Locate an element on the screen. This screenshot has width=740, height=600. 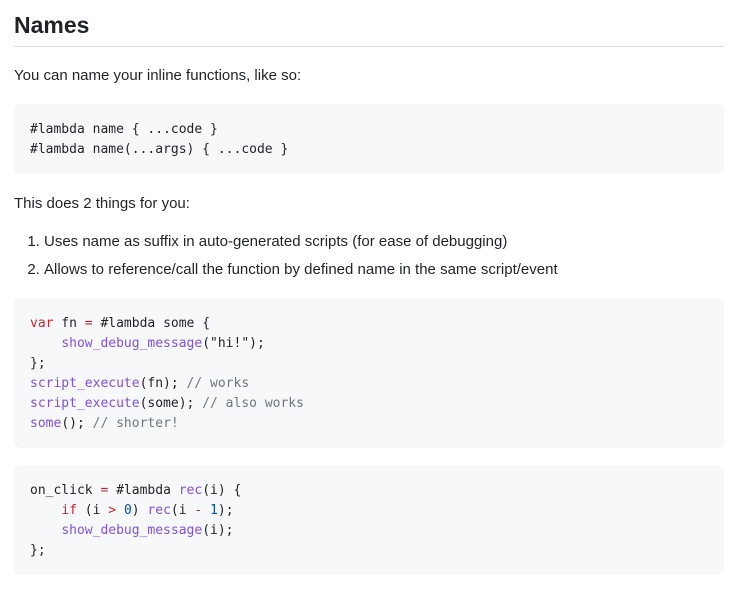
code-text: fn is located at coordinates (69, 323).